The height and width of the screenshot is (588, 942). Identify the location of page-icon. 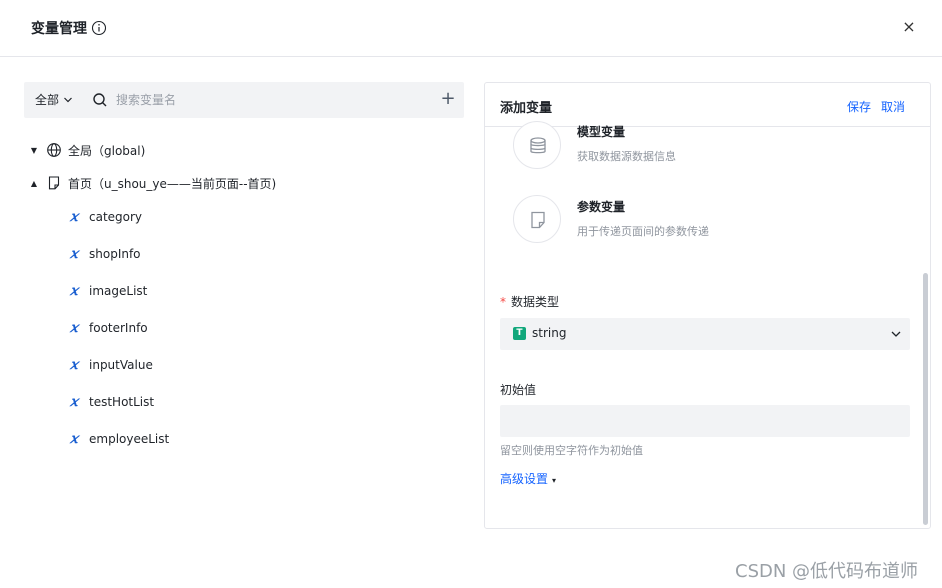
(54, 183).